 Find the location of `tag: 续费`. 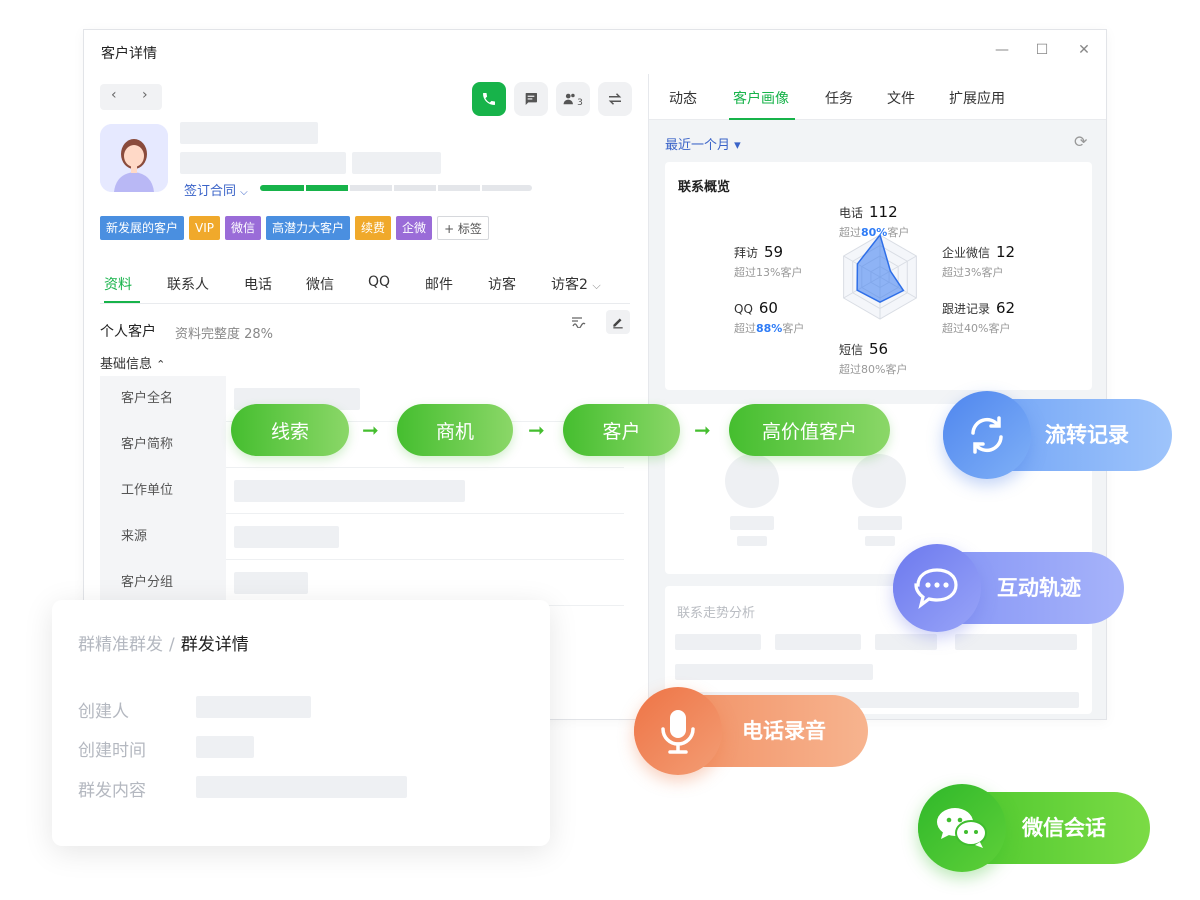

tag: 续费 is located at coordinates (373, 228).